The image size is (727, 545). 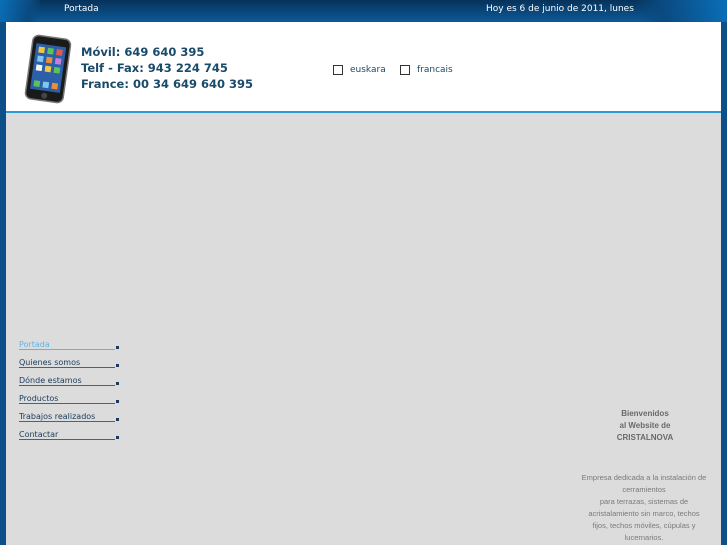 I want to click on nav-item-contactar: Contactar, so click(x=69, y=439).